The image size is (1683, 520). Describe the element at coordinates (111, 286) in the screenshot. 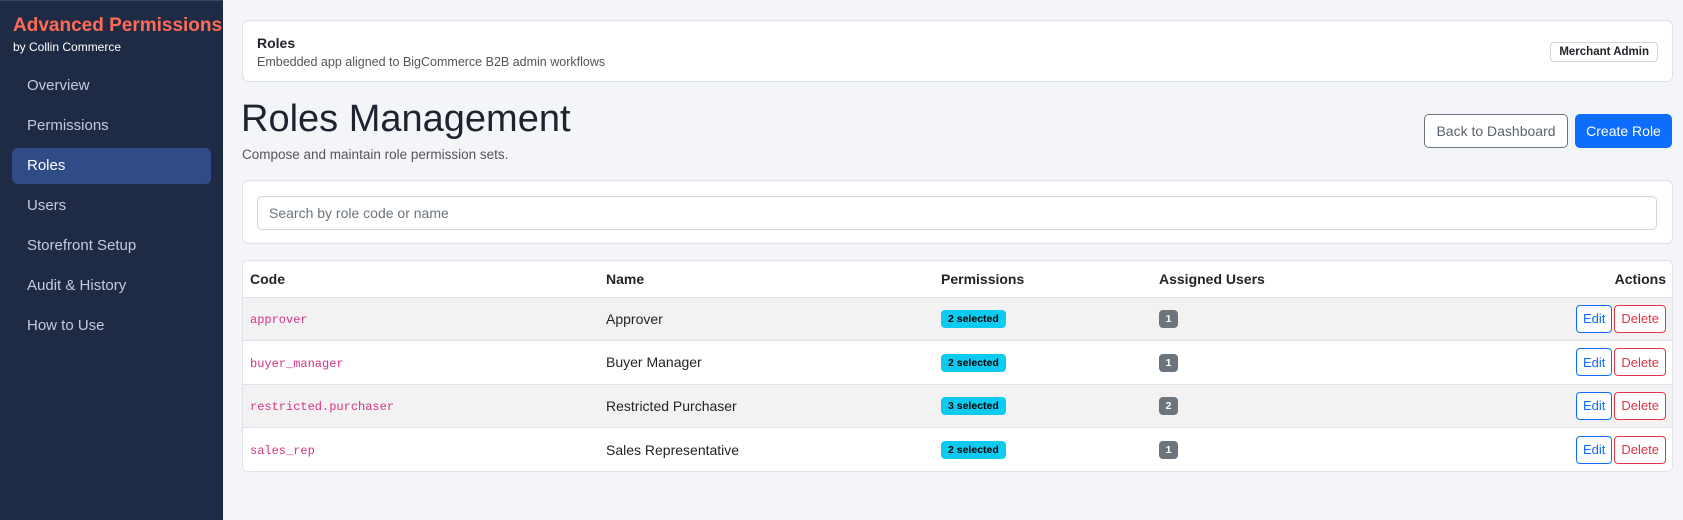

I see `sidebar-item-audit-history: Audit & History` at that location.